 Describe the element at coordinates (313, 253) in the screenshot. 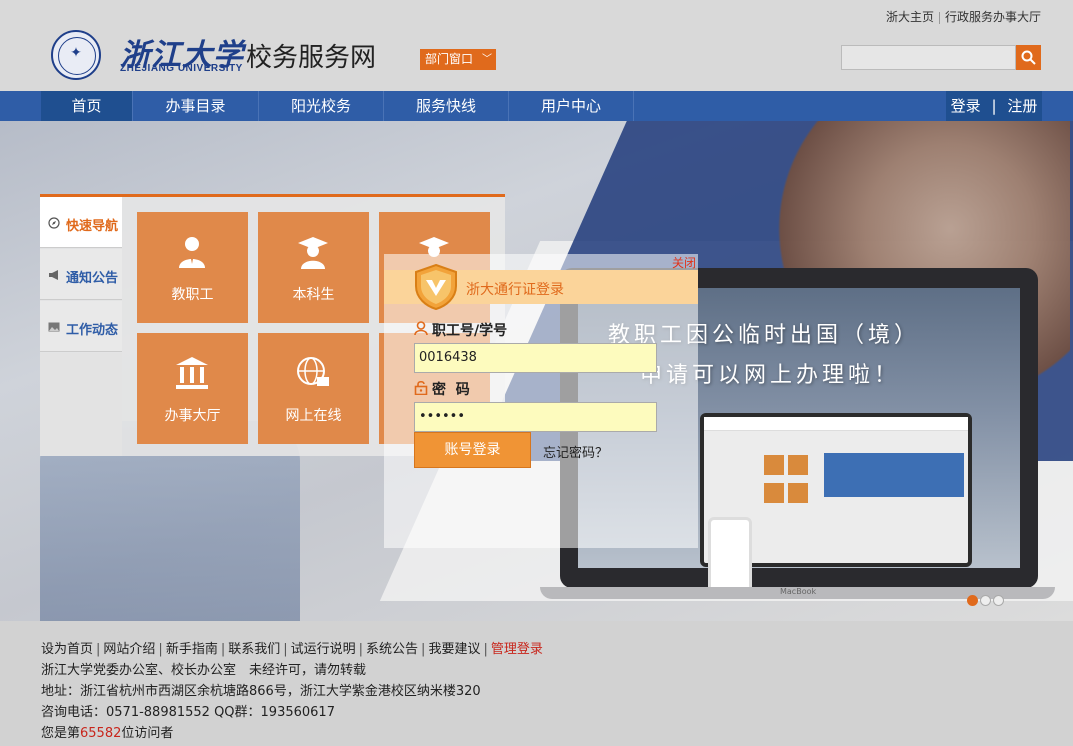

I see `graduate-icon` at that location.